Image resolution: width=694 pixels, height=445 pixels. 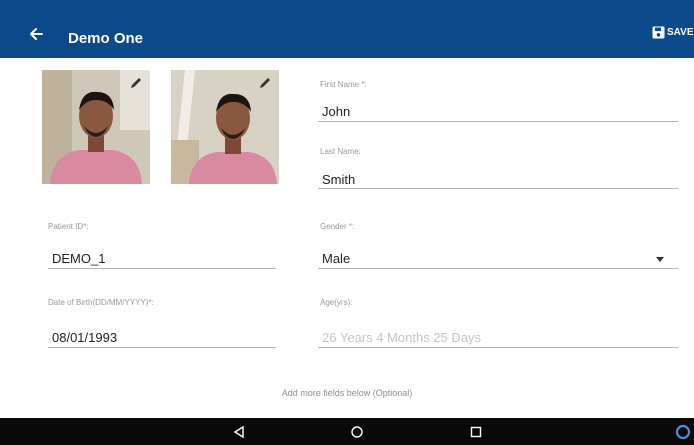 I want to click on circle-home-icon, so click(x=357, y=432).